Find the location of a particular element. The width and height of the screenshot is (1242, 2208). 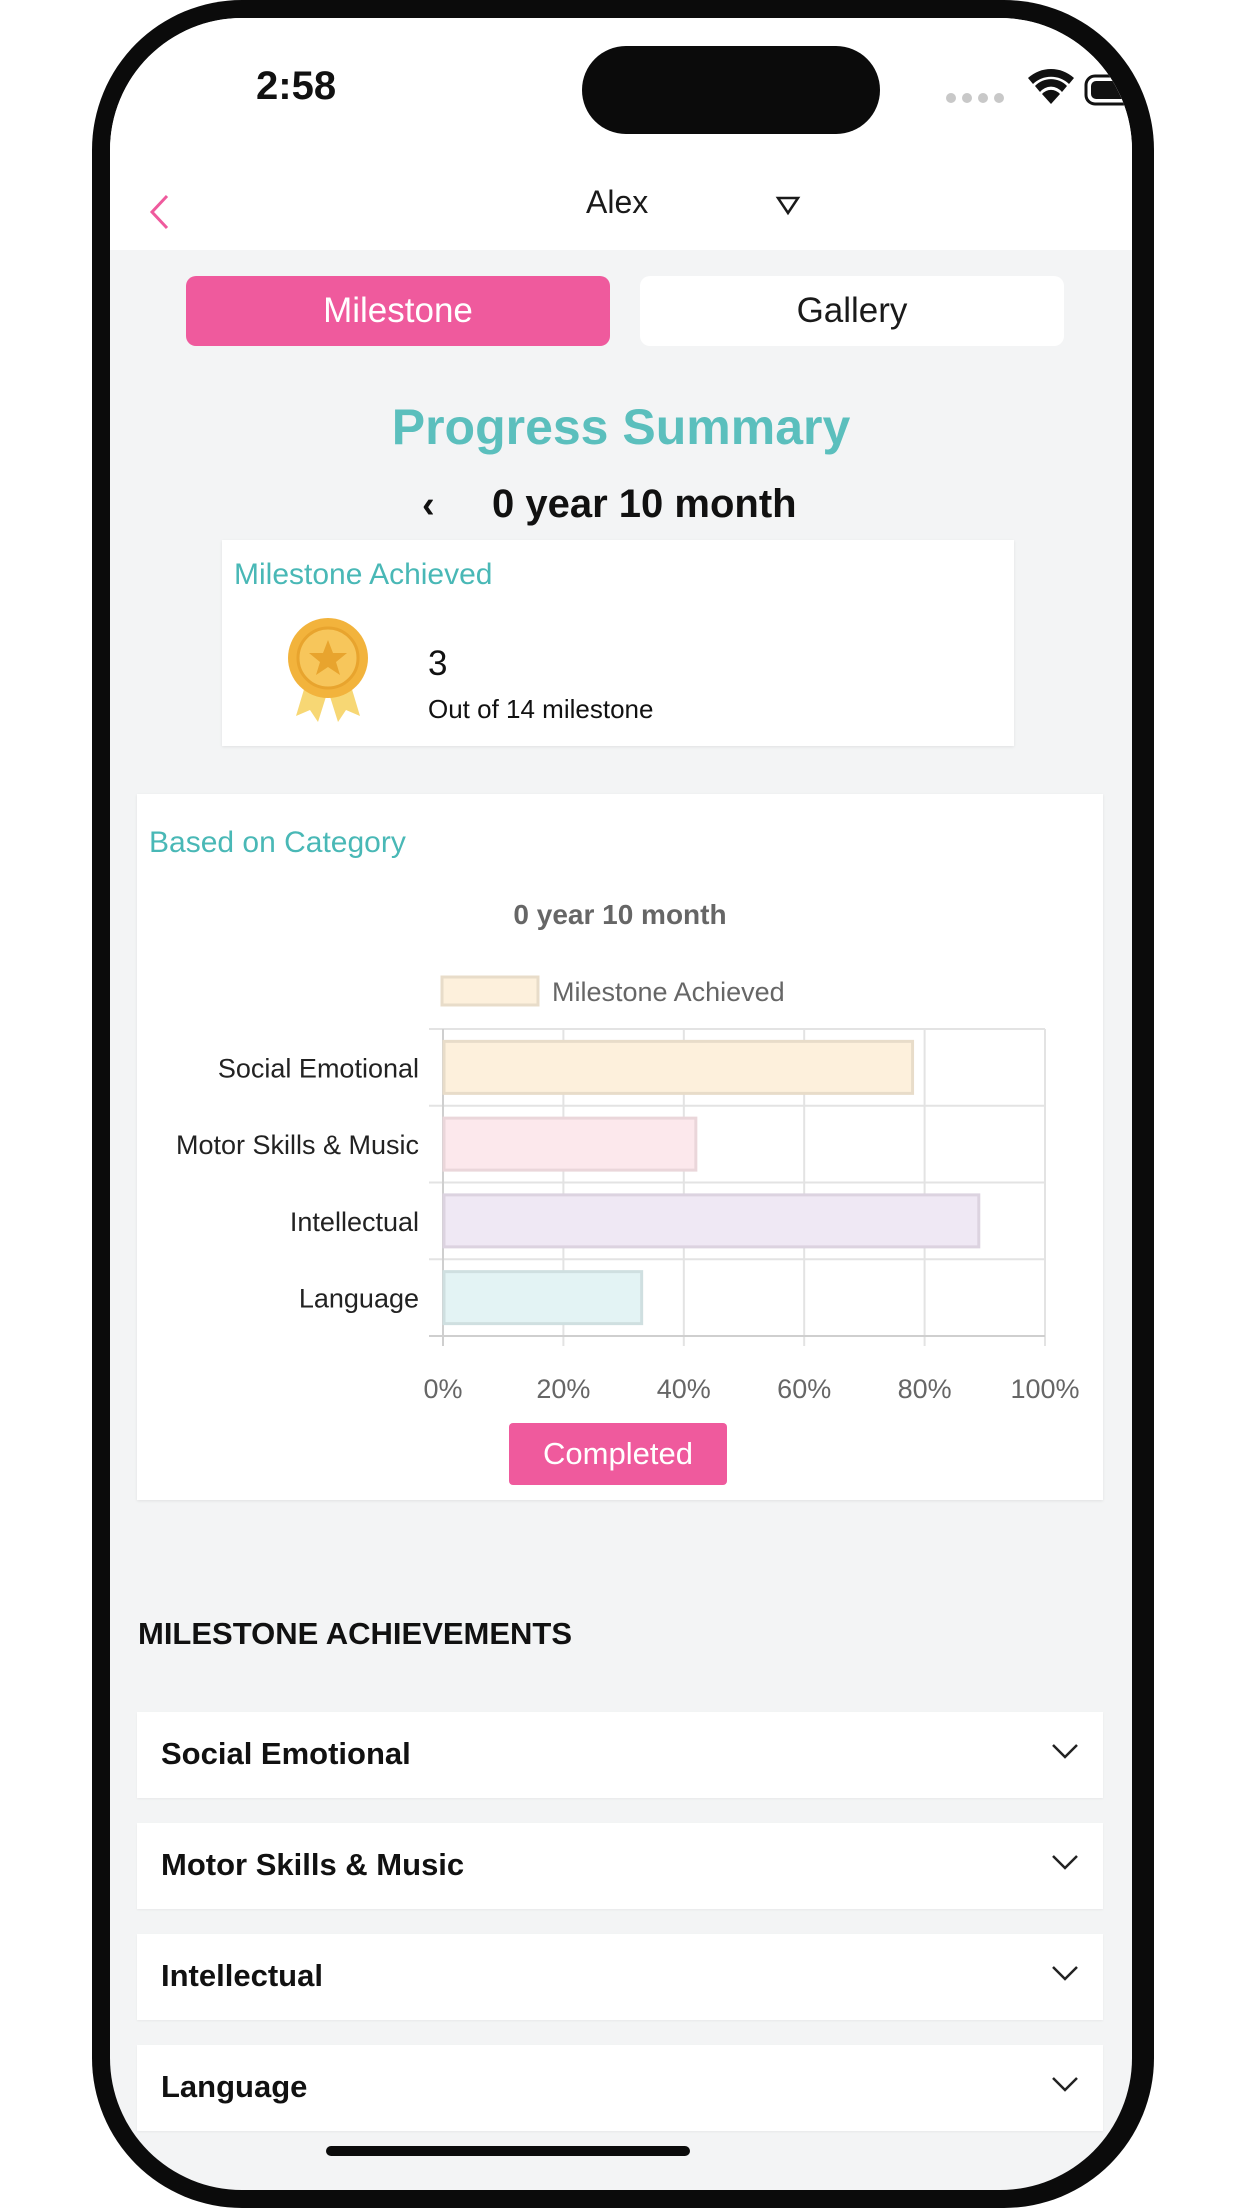

accordion-language: Language is located at coordinates (620, 2088).